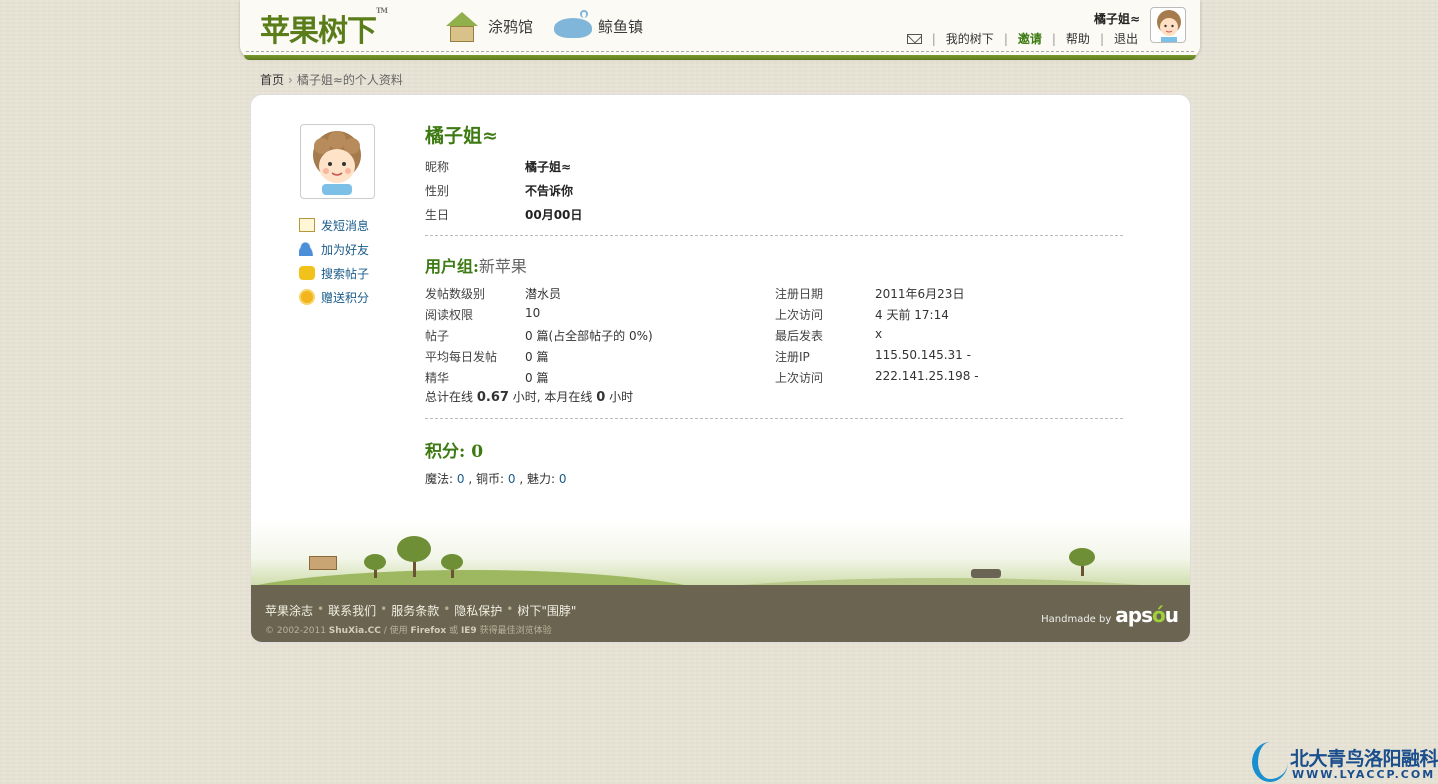 Image resolution: width=1438 pixels, height=784 pixels. I want to click on footer-links: 苹果涂志 • 联系我们 • 服务条款 • 隐私保护 • 树下"围脖", so click(421, 610).